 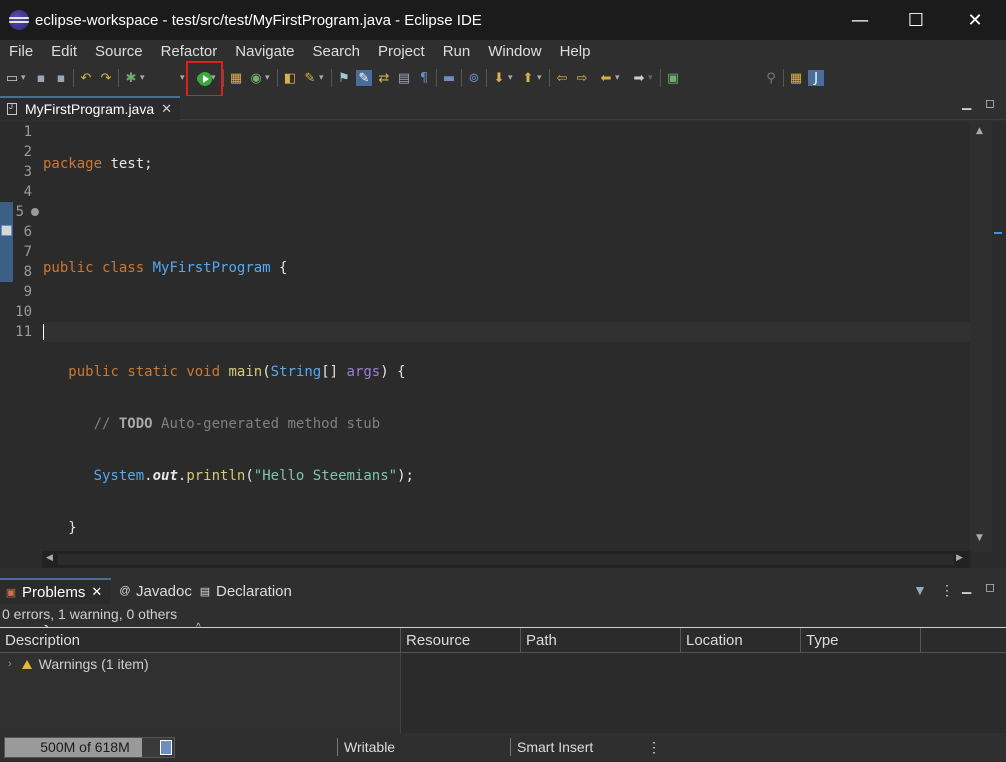 I want to click on tab-declaration: ▤ Declaration, so click(x=243, y=591).